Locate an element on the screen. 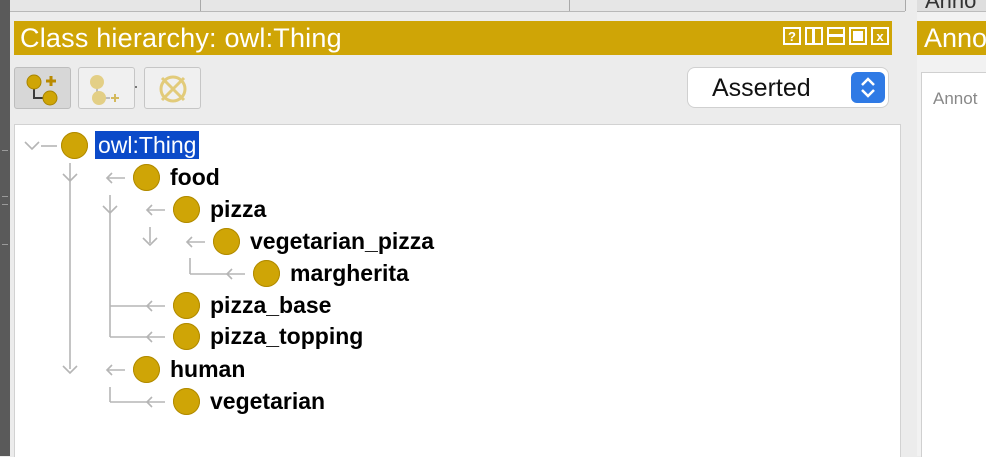 Image resolution: width=986 pixels, height=457 pixels. add-subclass-icon is located at coordinates (42, 90).